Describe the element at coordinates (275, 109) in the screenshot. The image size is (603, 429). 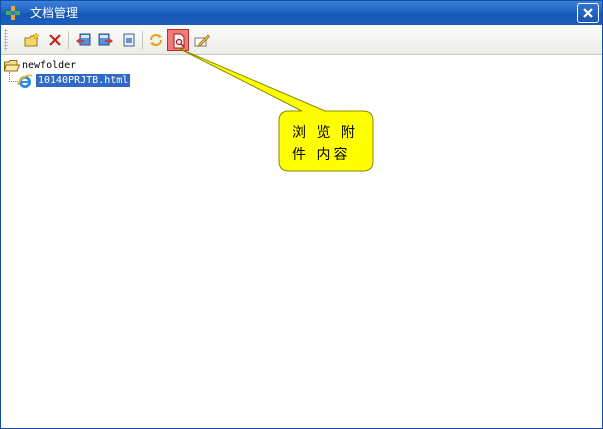
I see `tooltip-callout` at that location.